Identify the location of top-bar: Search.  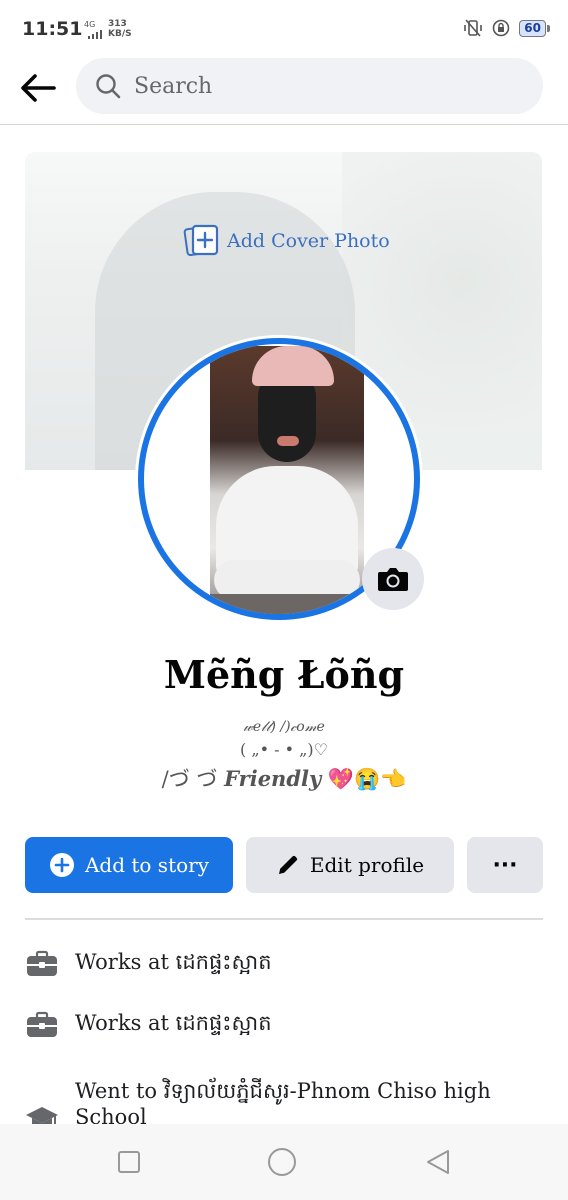
(284, 91).